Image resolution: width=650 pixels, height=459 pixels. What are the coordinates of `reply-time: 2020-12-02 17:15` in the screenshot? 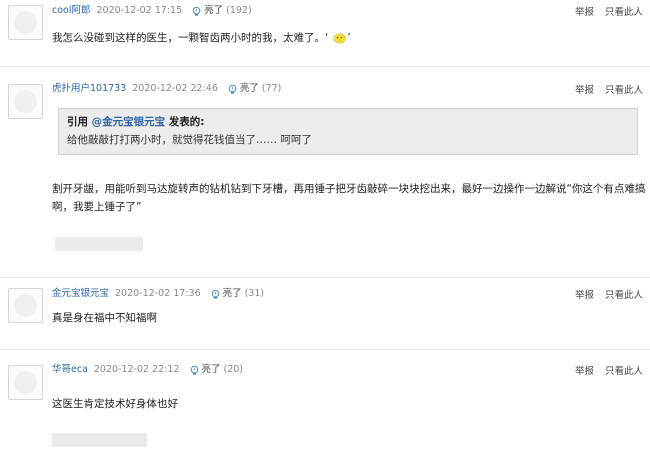 It's located at (139, 10).